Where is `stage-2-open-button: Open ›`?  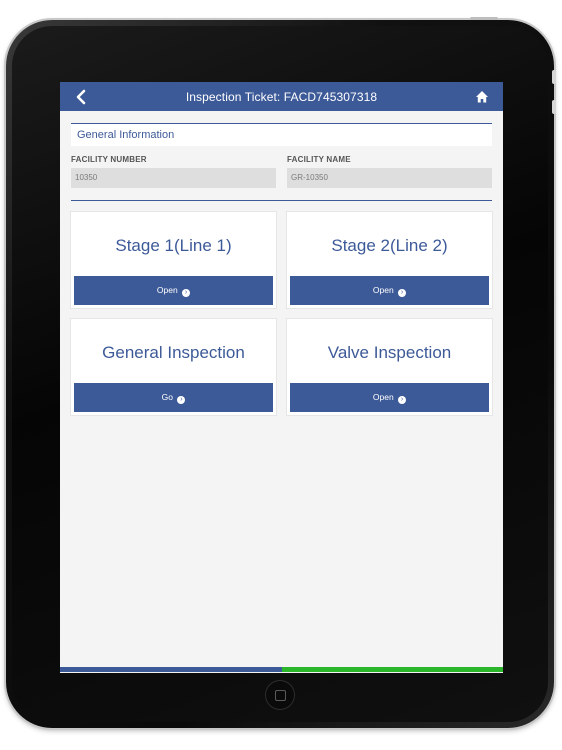 stage-2-open-button: Open › is located at coordinates (389, 290).